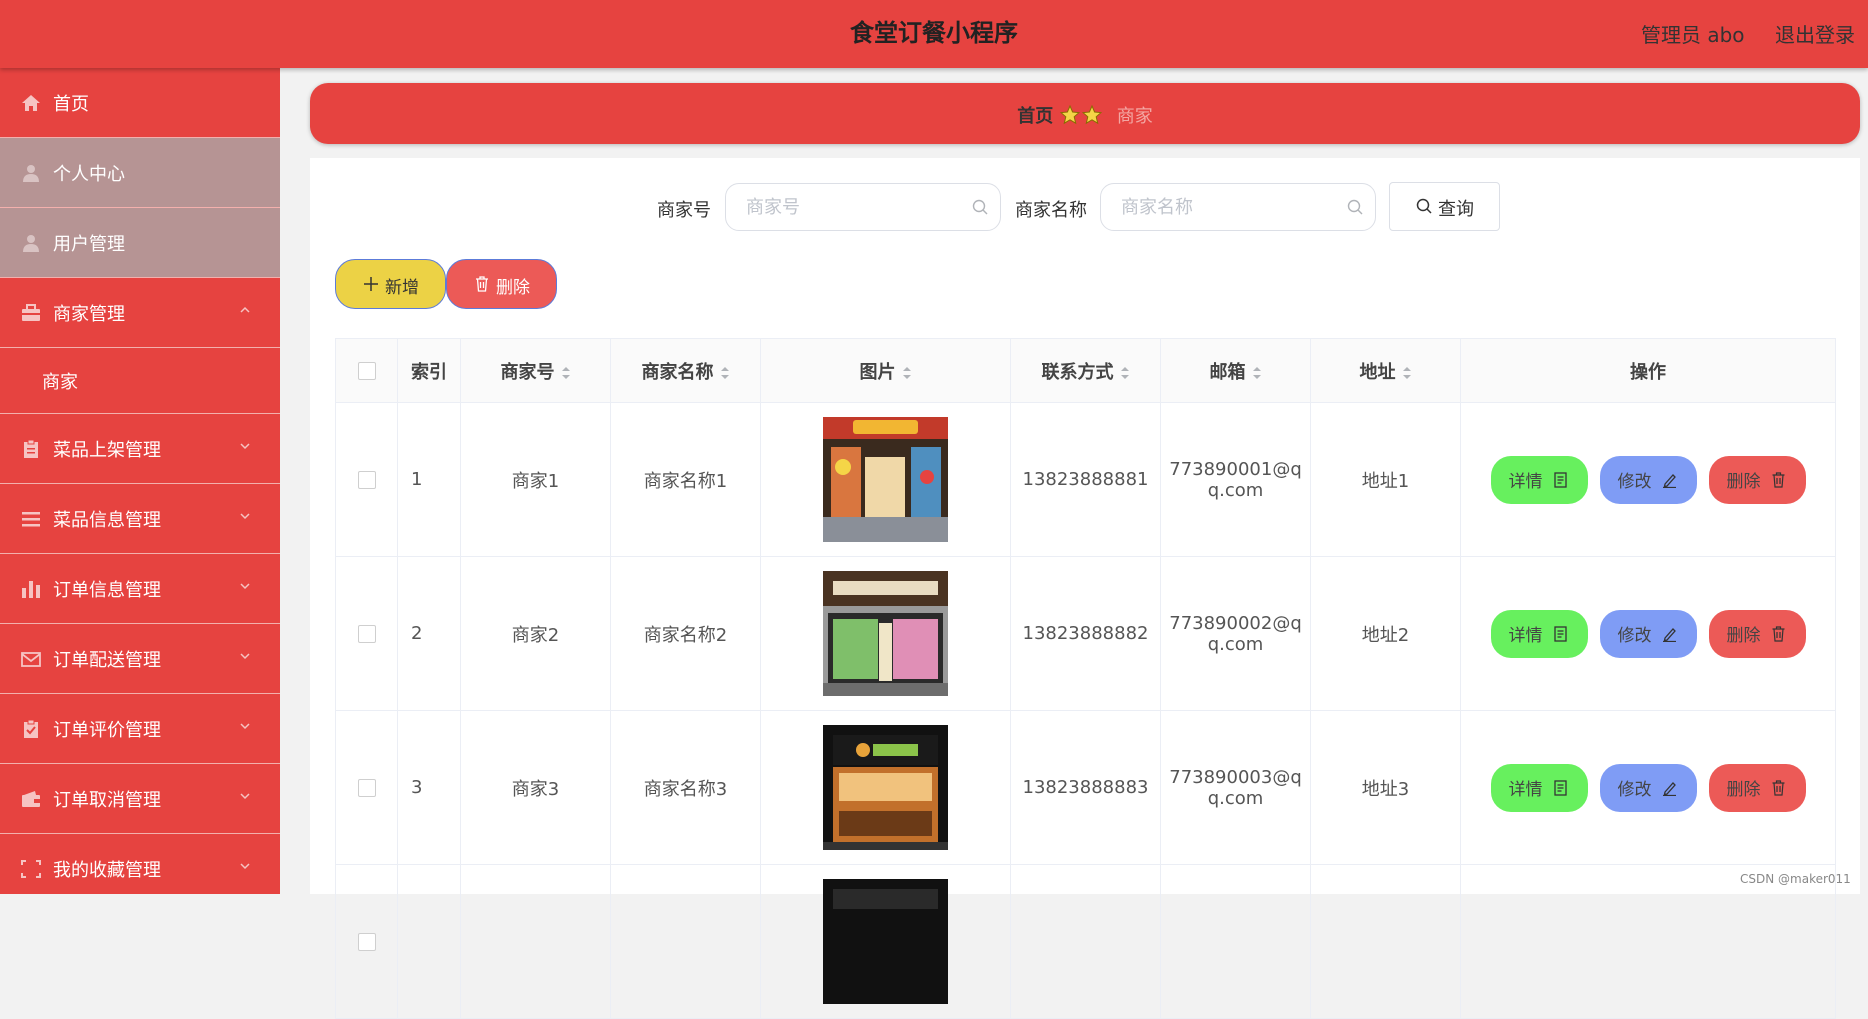 The height and width of the screenshot is (1019, 1868). I want to click on cell-index: 2, so click(429, 633).